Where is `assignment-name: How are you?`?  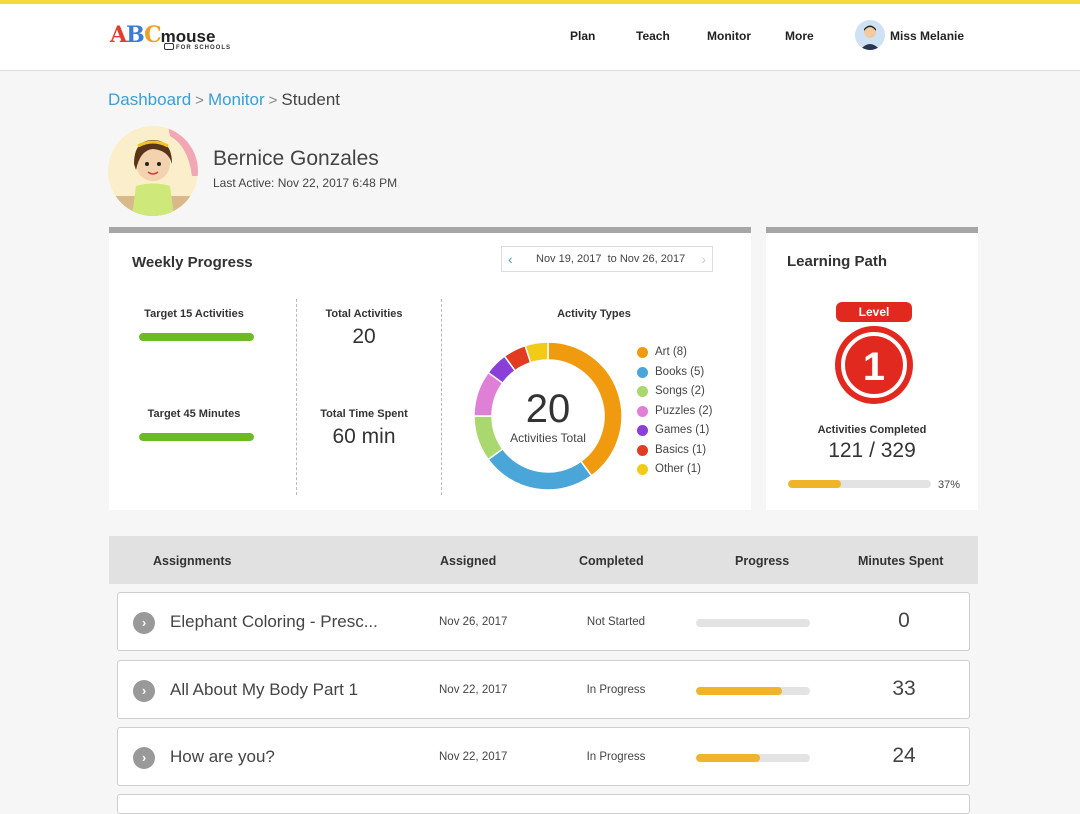
assignment-name: How are you? is located at coordinates (222, 756).